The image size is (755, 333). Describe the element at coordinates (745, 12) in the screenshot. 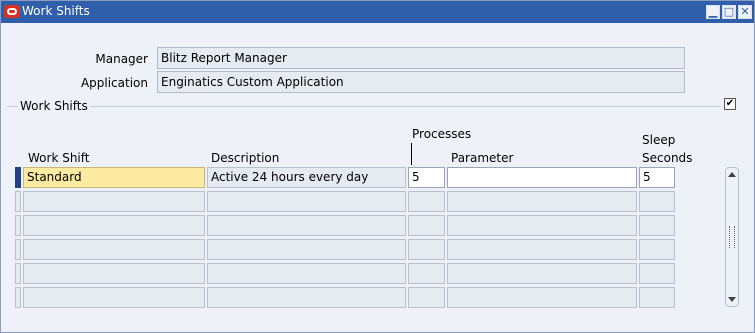

I see `close-button: ✕` at that location.